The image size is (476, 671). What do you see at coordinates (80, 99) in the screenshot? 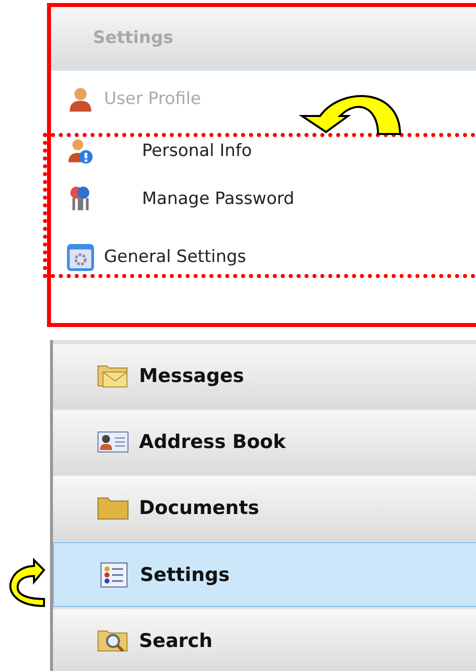
I see `user-icon` at bounding box center [80, 99].